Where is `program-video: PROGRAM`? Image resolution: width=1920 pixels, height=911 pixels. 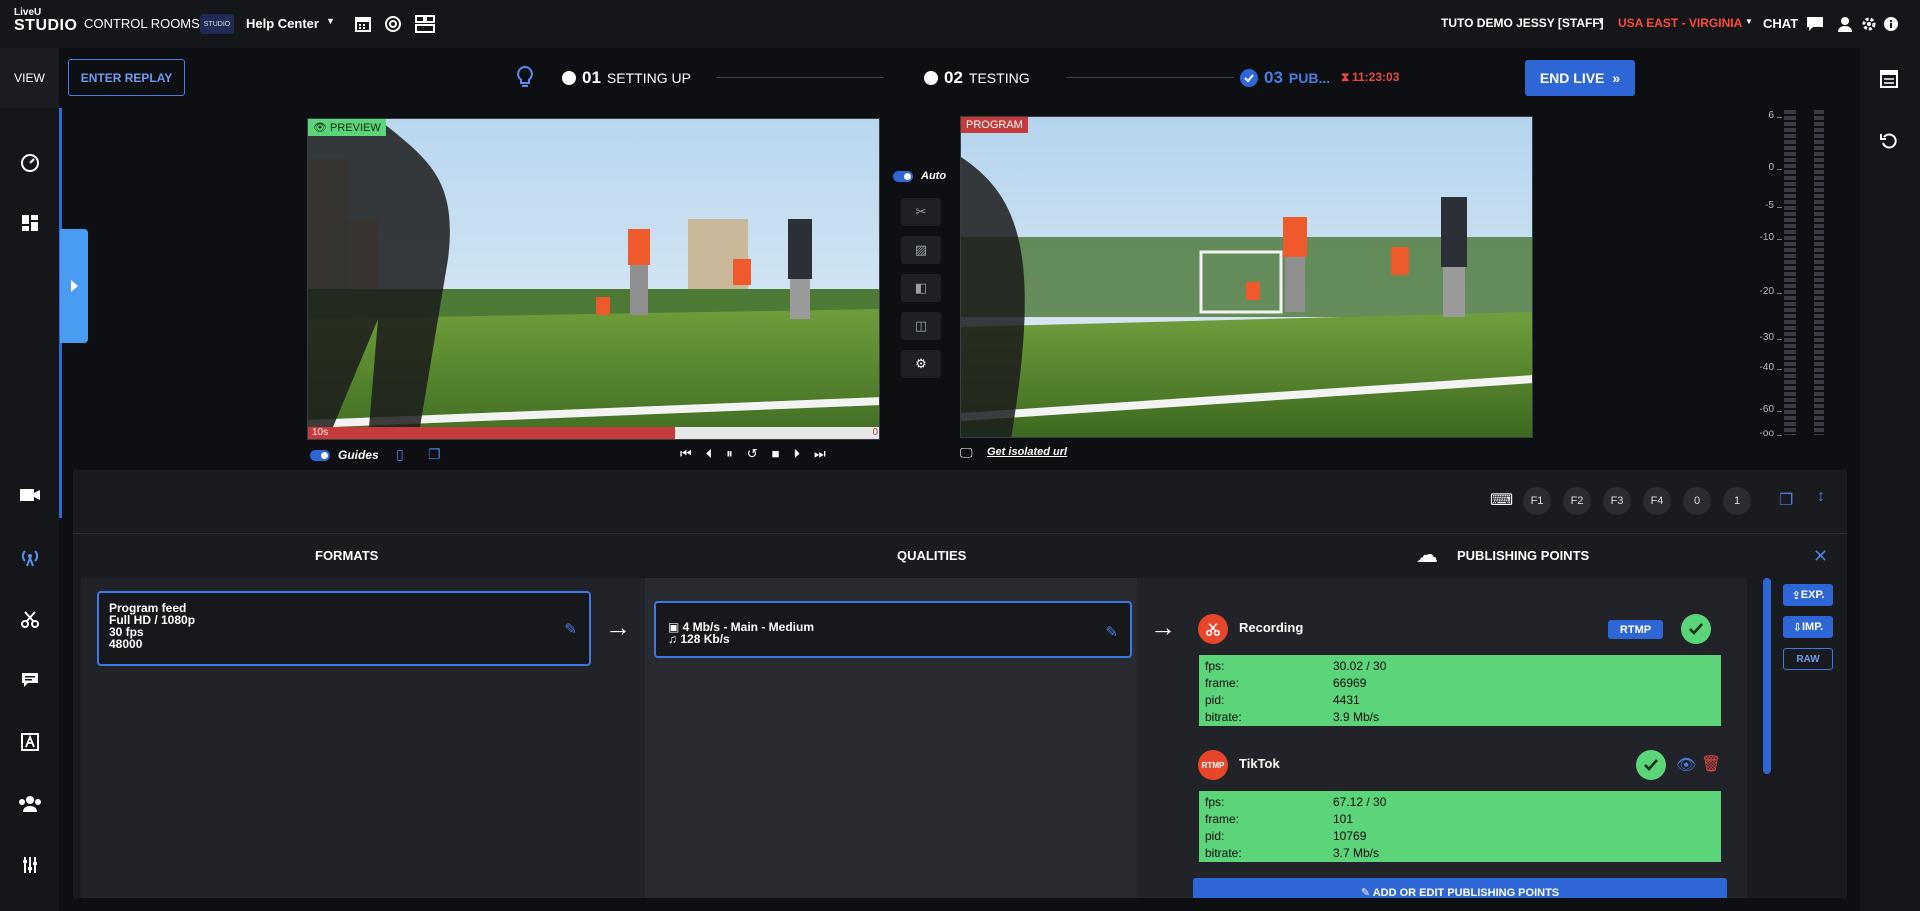
program-video: PROGRAM is located at coordinates (1246, 277).